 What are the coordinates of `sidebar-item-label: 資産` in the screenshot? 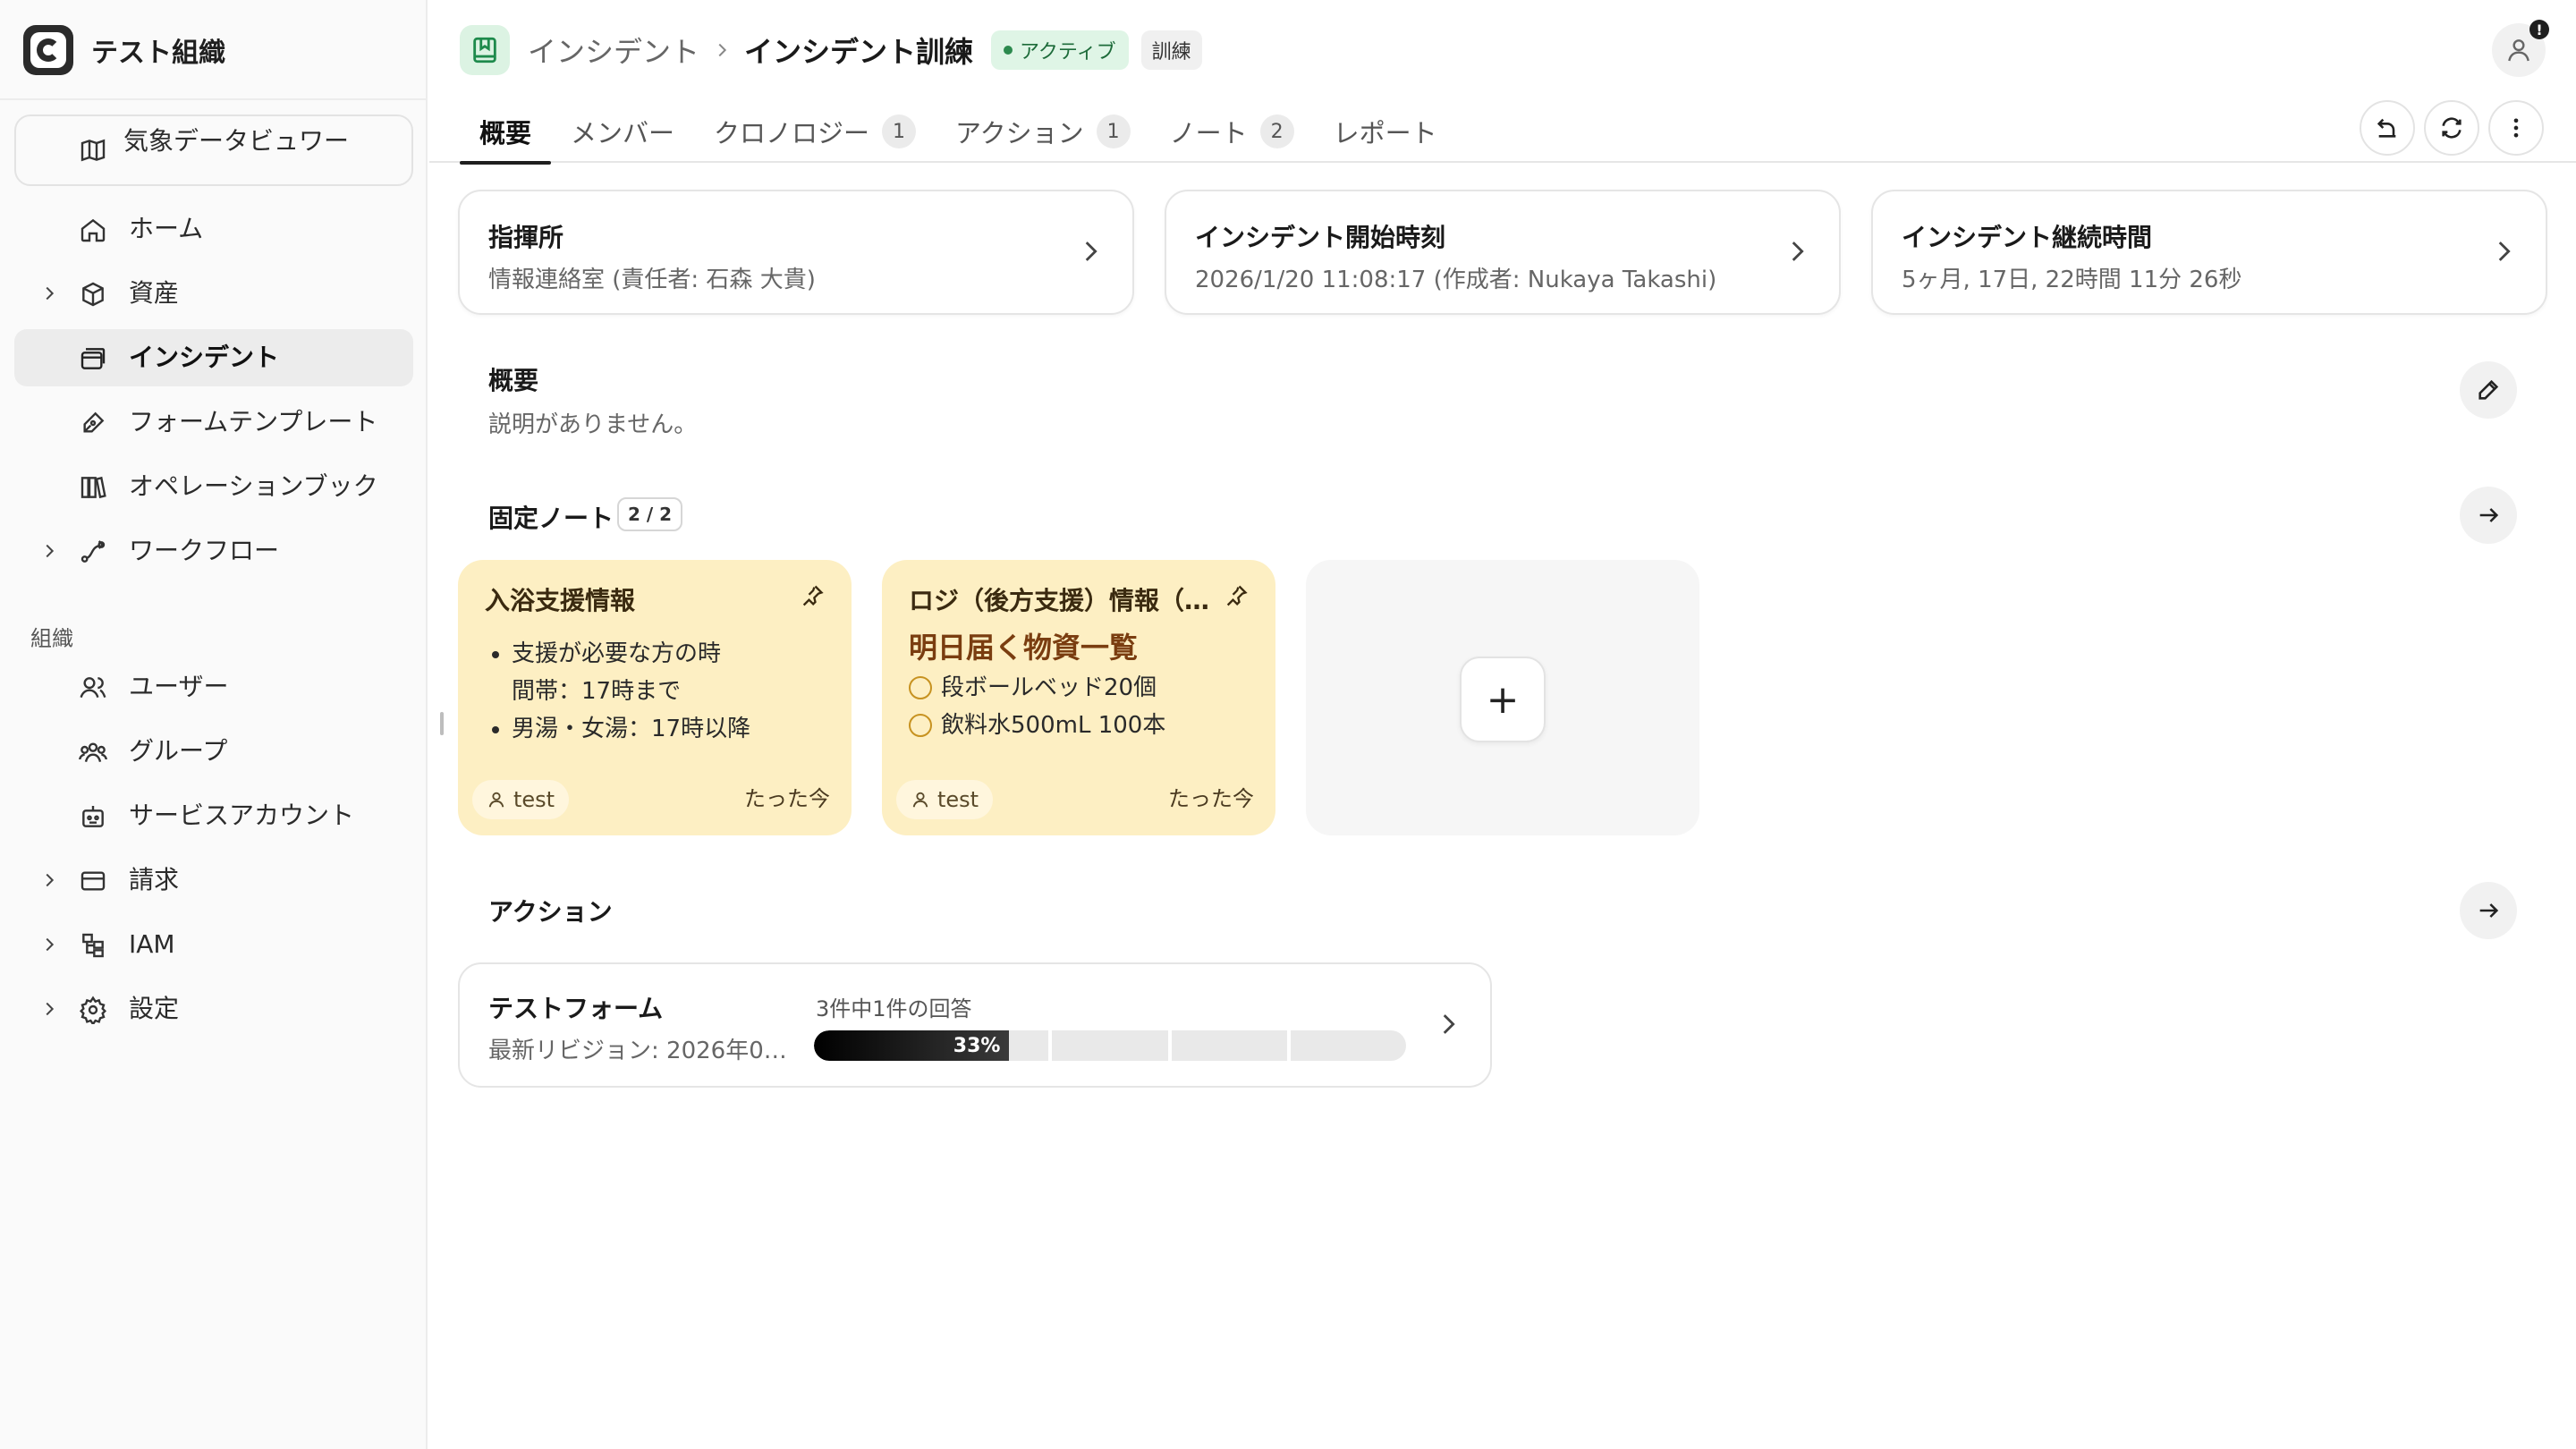 It's located at (154, 293).